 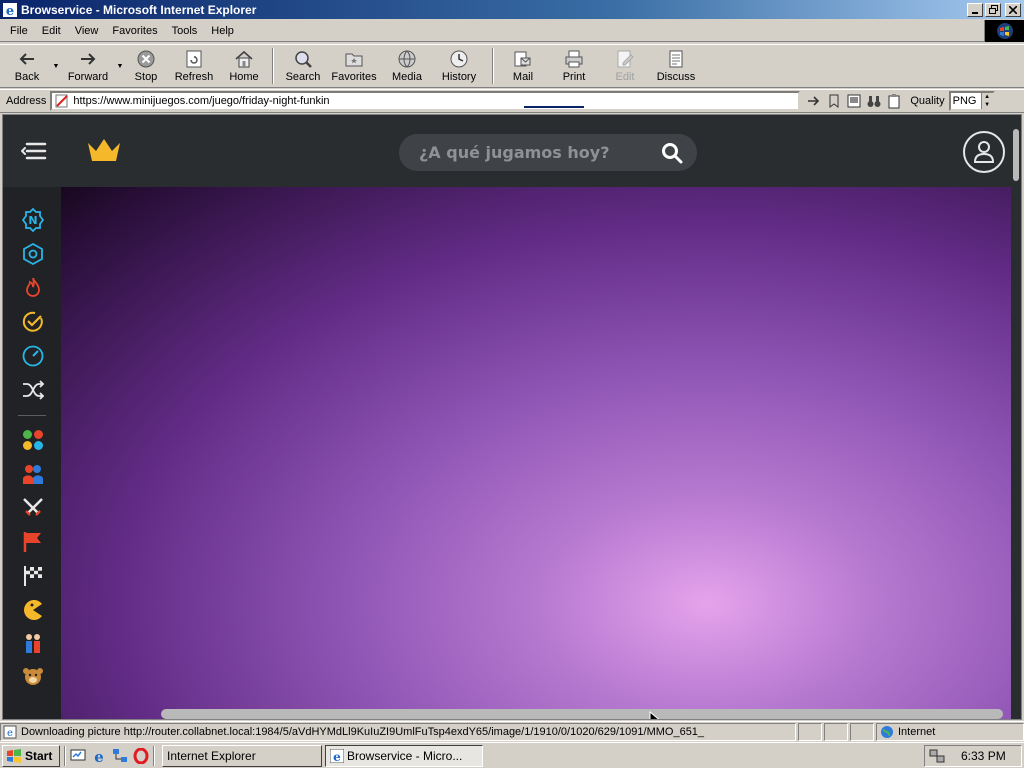 What do you see at coordinates (109, 755) in the screenshot?
I see `quick-launch: e` at bounding box center [109, 755].